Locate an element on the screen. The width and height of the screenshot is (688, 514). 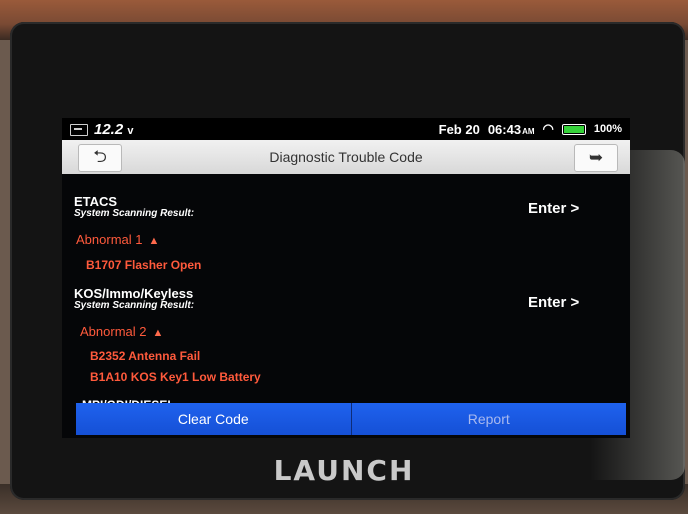
page-title: Diagnostic Trouble Code is located at coordinates (346, 157).